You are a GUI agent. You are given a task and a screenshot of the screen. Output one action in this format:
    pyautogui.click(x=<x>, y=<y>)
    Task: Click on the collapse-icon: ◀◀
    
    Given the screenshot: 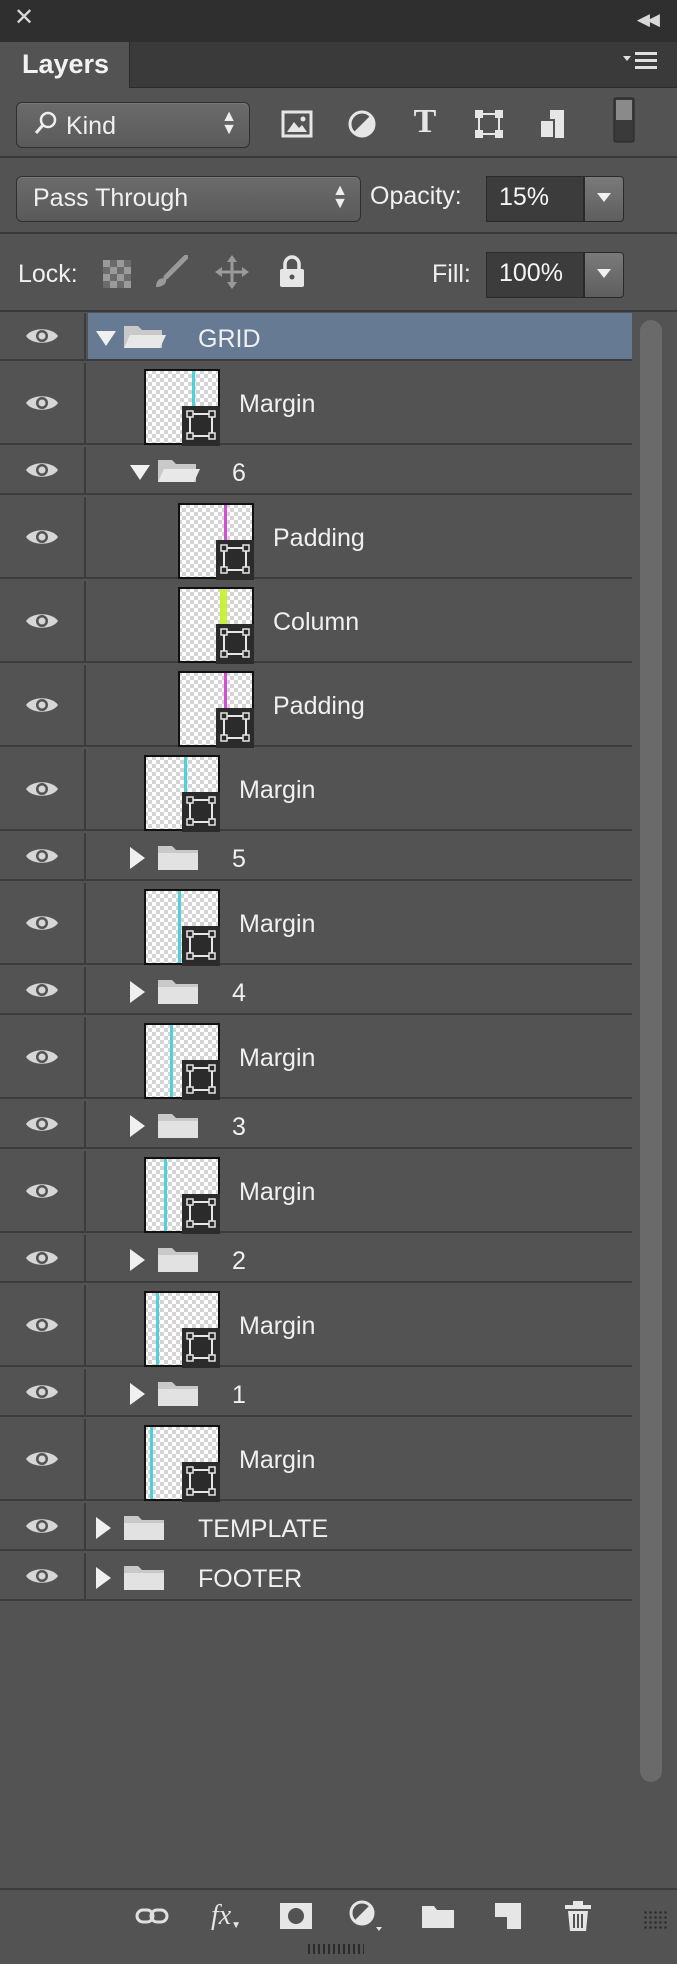 What is the action you would take?
    pyautogui.click(x=648, y=20)
    